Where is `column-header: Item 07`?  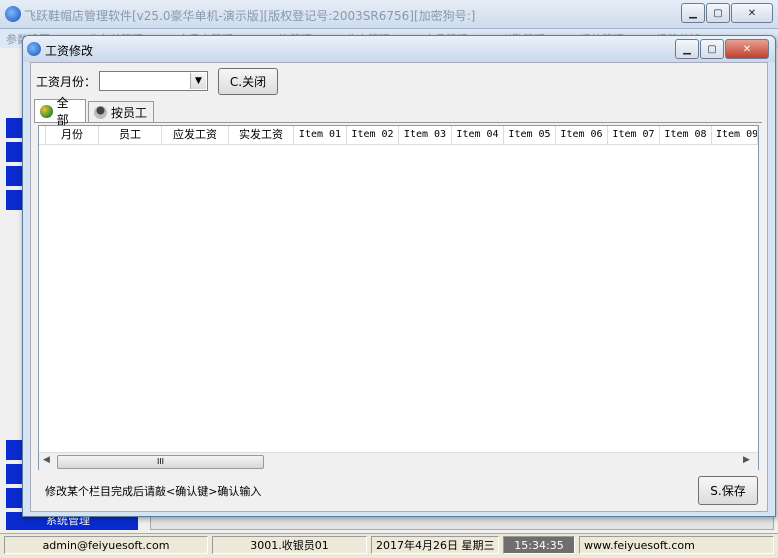 column-header: Item 07 is located at coordinates (634, 135).